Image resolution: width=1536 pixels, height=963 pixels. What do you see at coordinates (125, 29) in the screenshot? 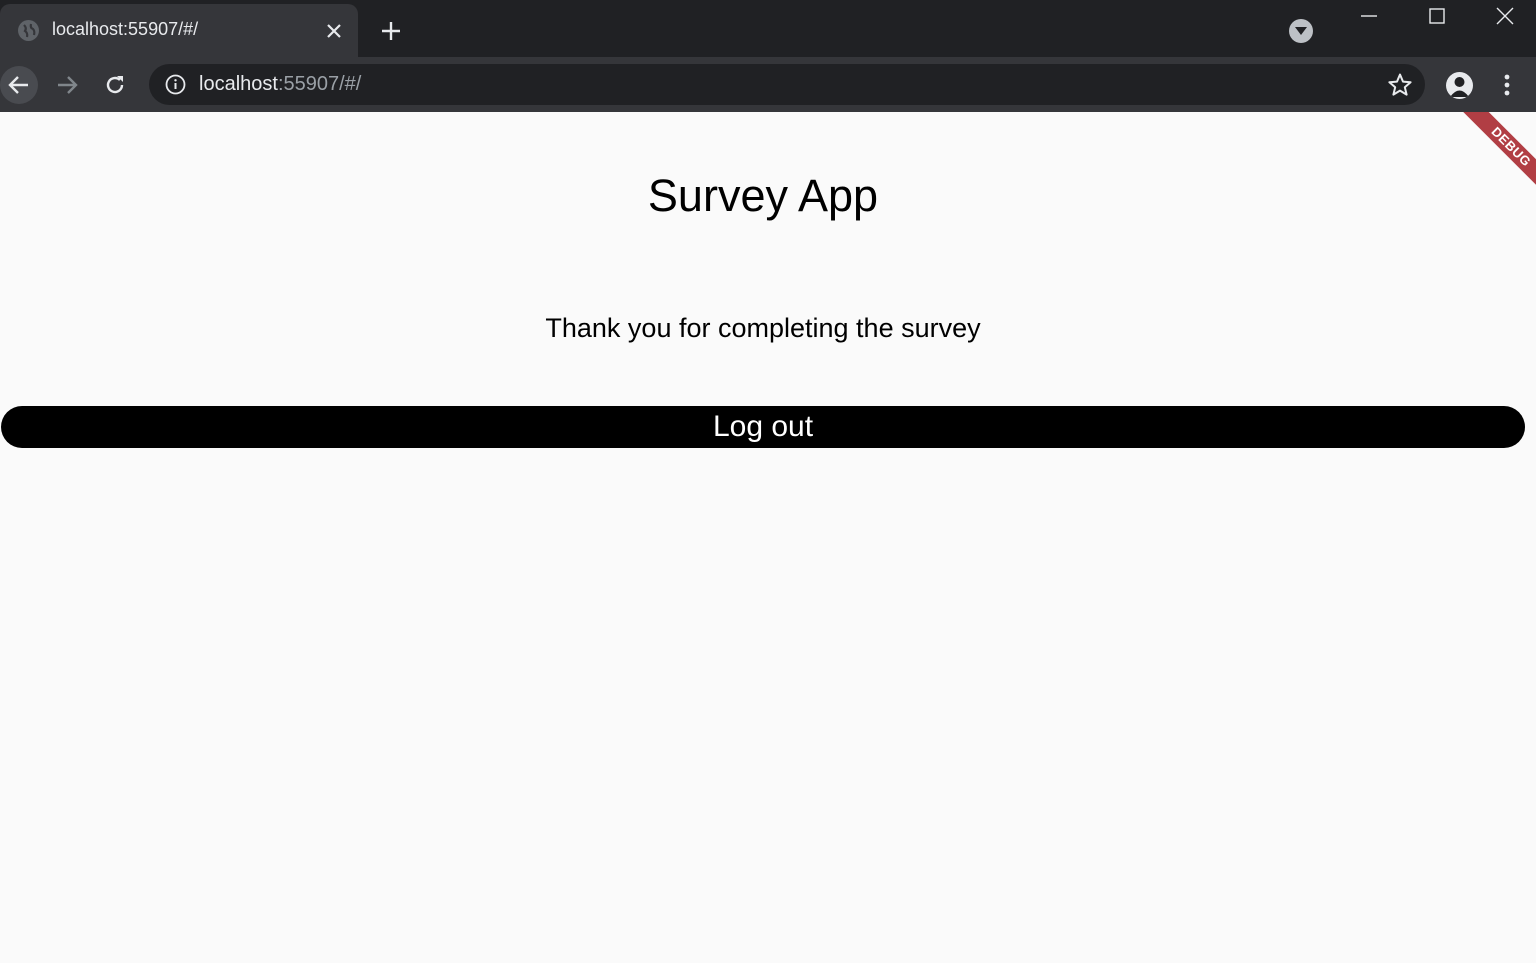
I see `tab-title: localhost:55907/#/` at bounding box center [125, 29].